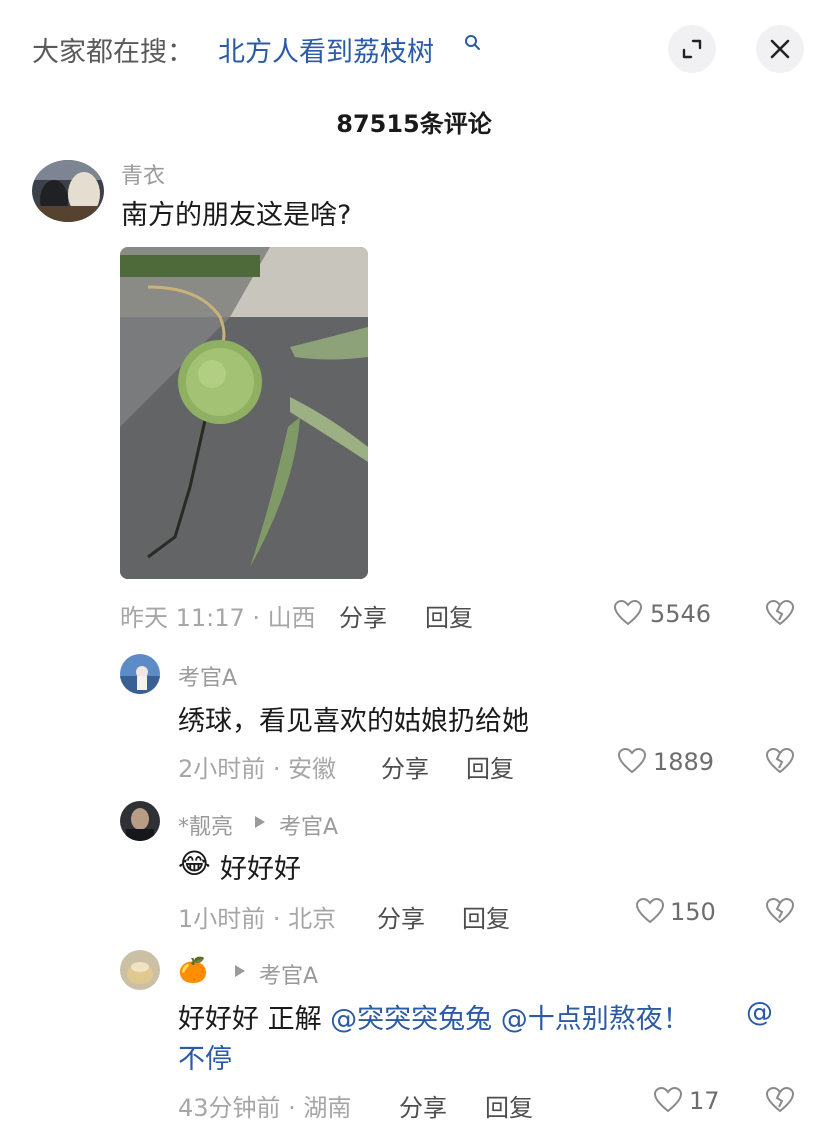 This screenshot has height=1133, width=828. What do you see at coordinates (265, 1108) in the screenshot?
I see `reply-meta: 43分钟前 · 湖南` at bounding box center [265, 1108].